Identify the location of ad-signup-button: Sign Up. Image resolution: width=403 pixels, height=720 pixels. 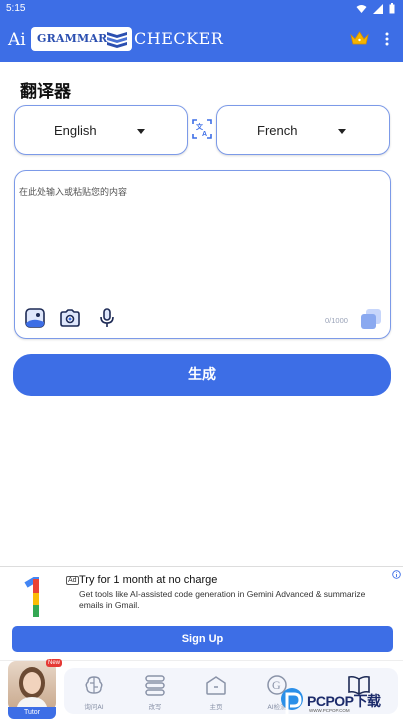
(202, 639).